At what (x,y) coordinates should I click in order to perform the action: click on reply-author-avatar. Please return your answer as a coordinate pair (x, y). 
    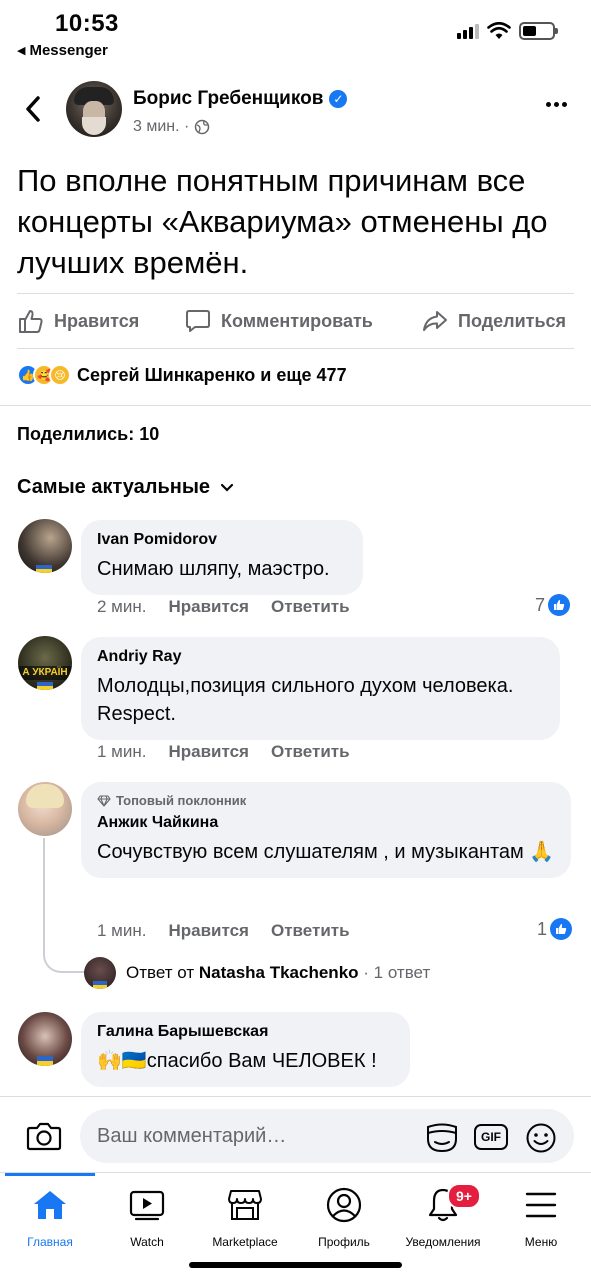
    Looking at the image, I should click on (100, 973).